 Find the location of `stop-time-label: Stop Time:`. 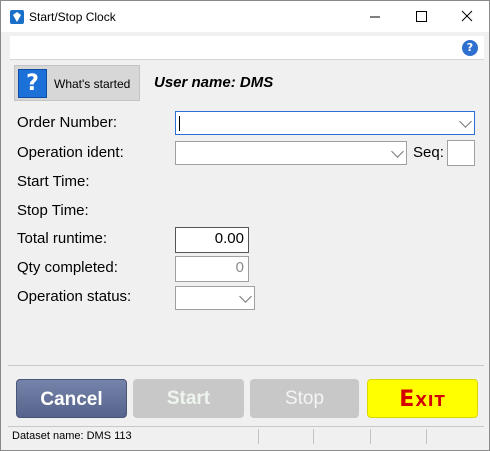

stop-time-label: Stop Time: is located at coordinates (53, 210).